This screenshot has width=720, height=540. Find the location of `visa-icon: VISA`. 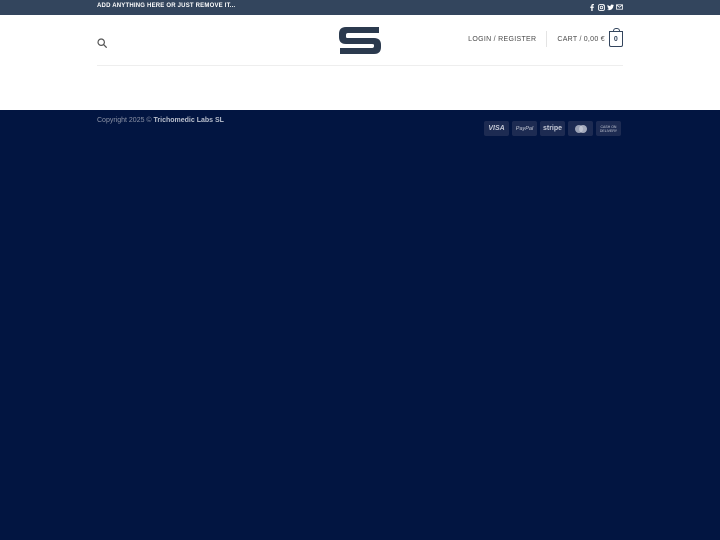

visa-icon: VISA is located at coordinates (496, 128).